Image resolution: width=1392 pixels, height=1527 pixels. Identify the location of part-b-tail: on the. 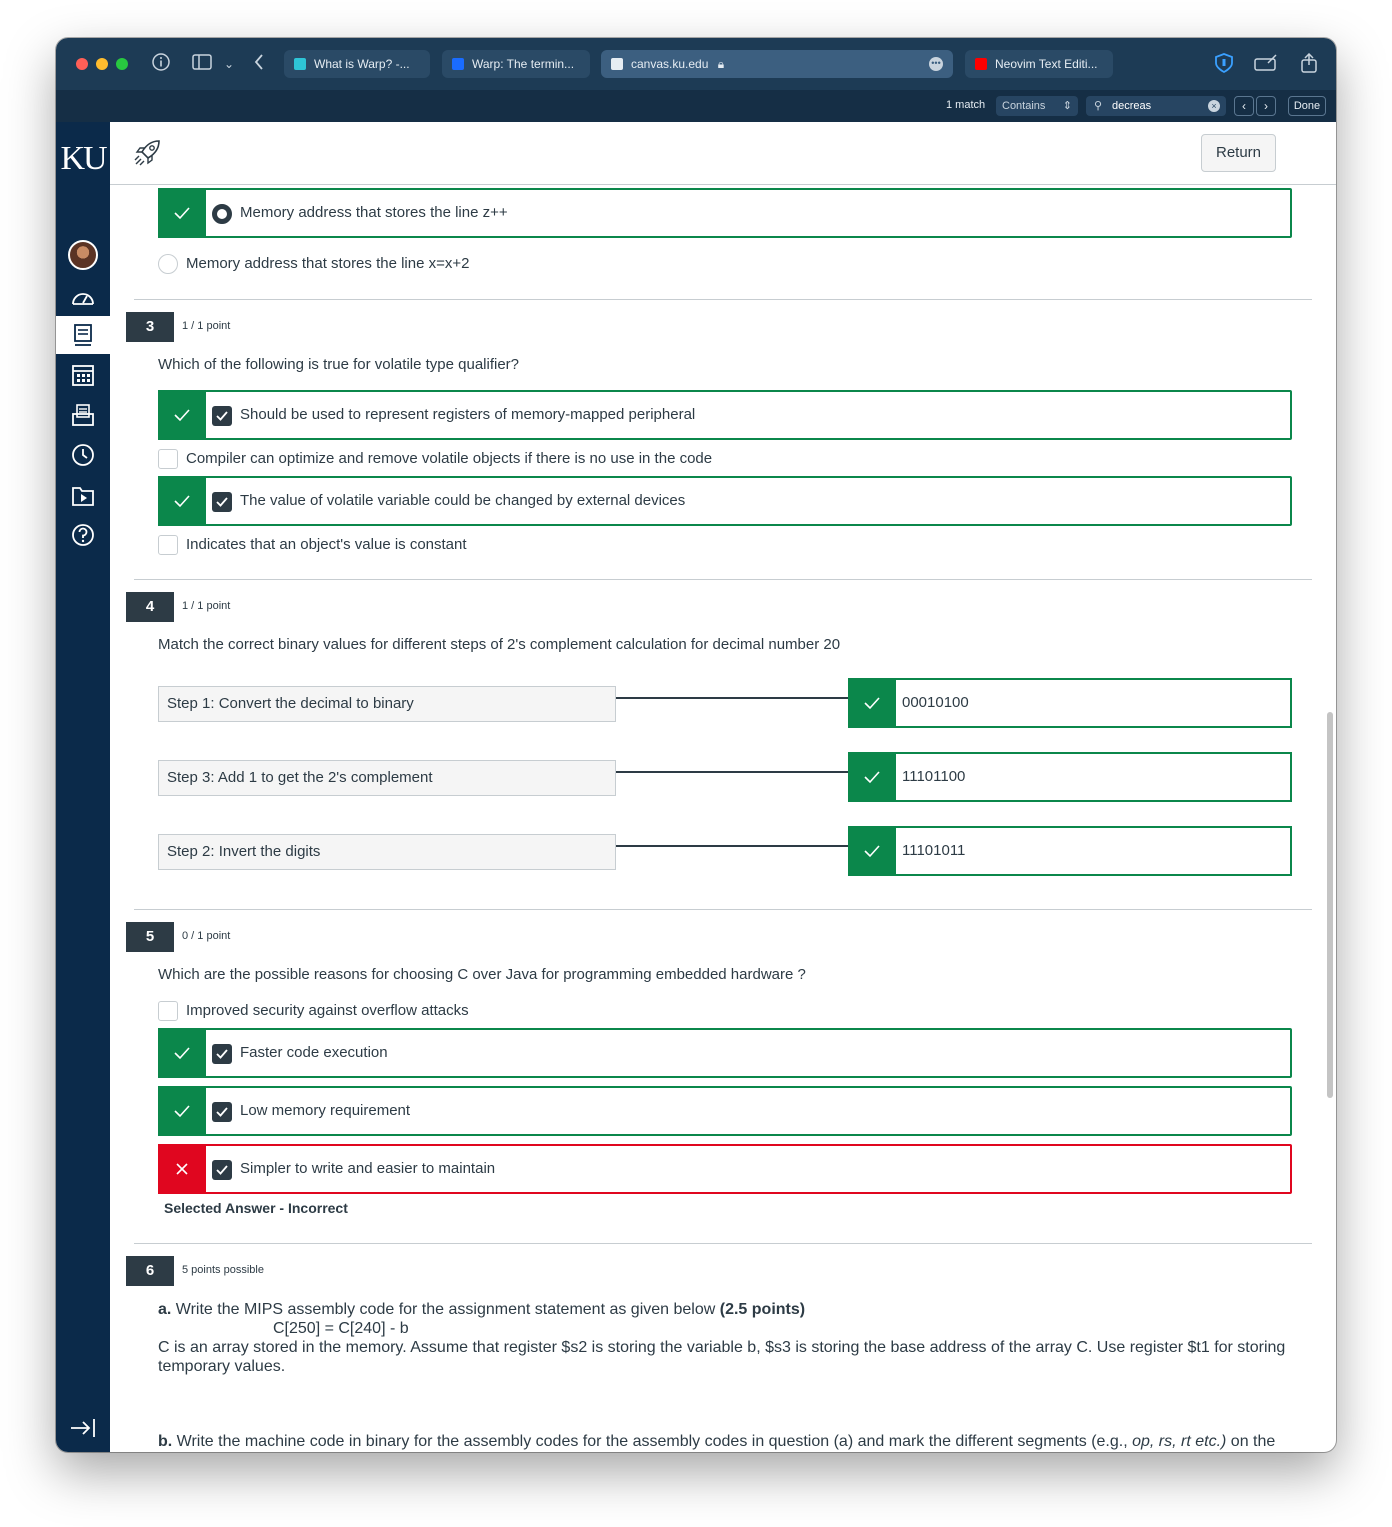
(1251, 1441).